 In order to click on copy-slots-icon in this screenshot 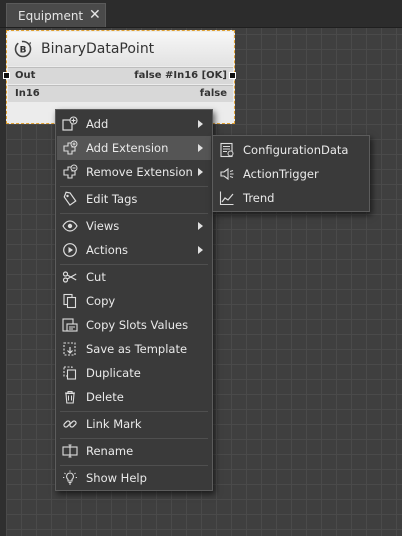, I will do `click(70, 325)`.